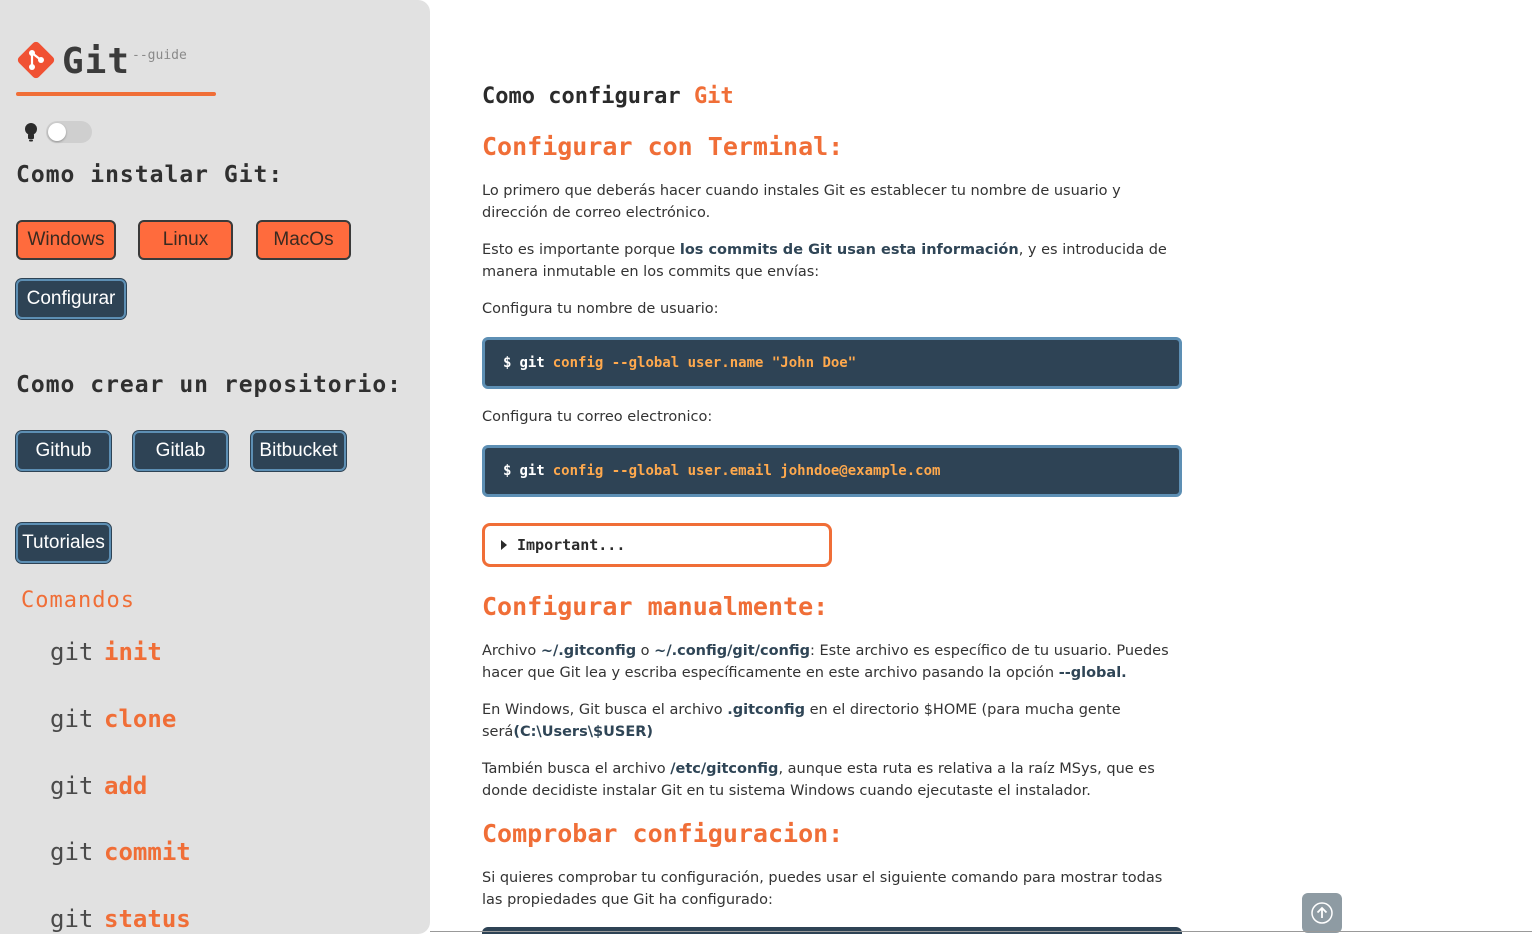  I want to click on section-terminal-heading: Configurar con Terminal:, so click(663, 146).